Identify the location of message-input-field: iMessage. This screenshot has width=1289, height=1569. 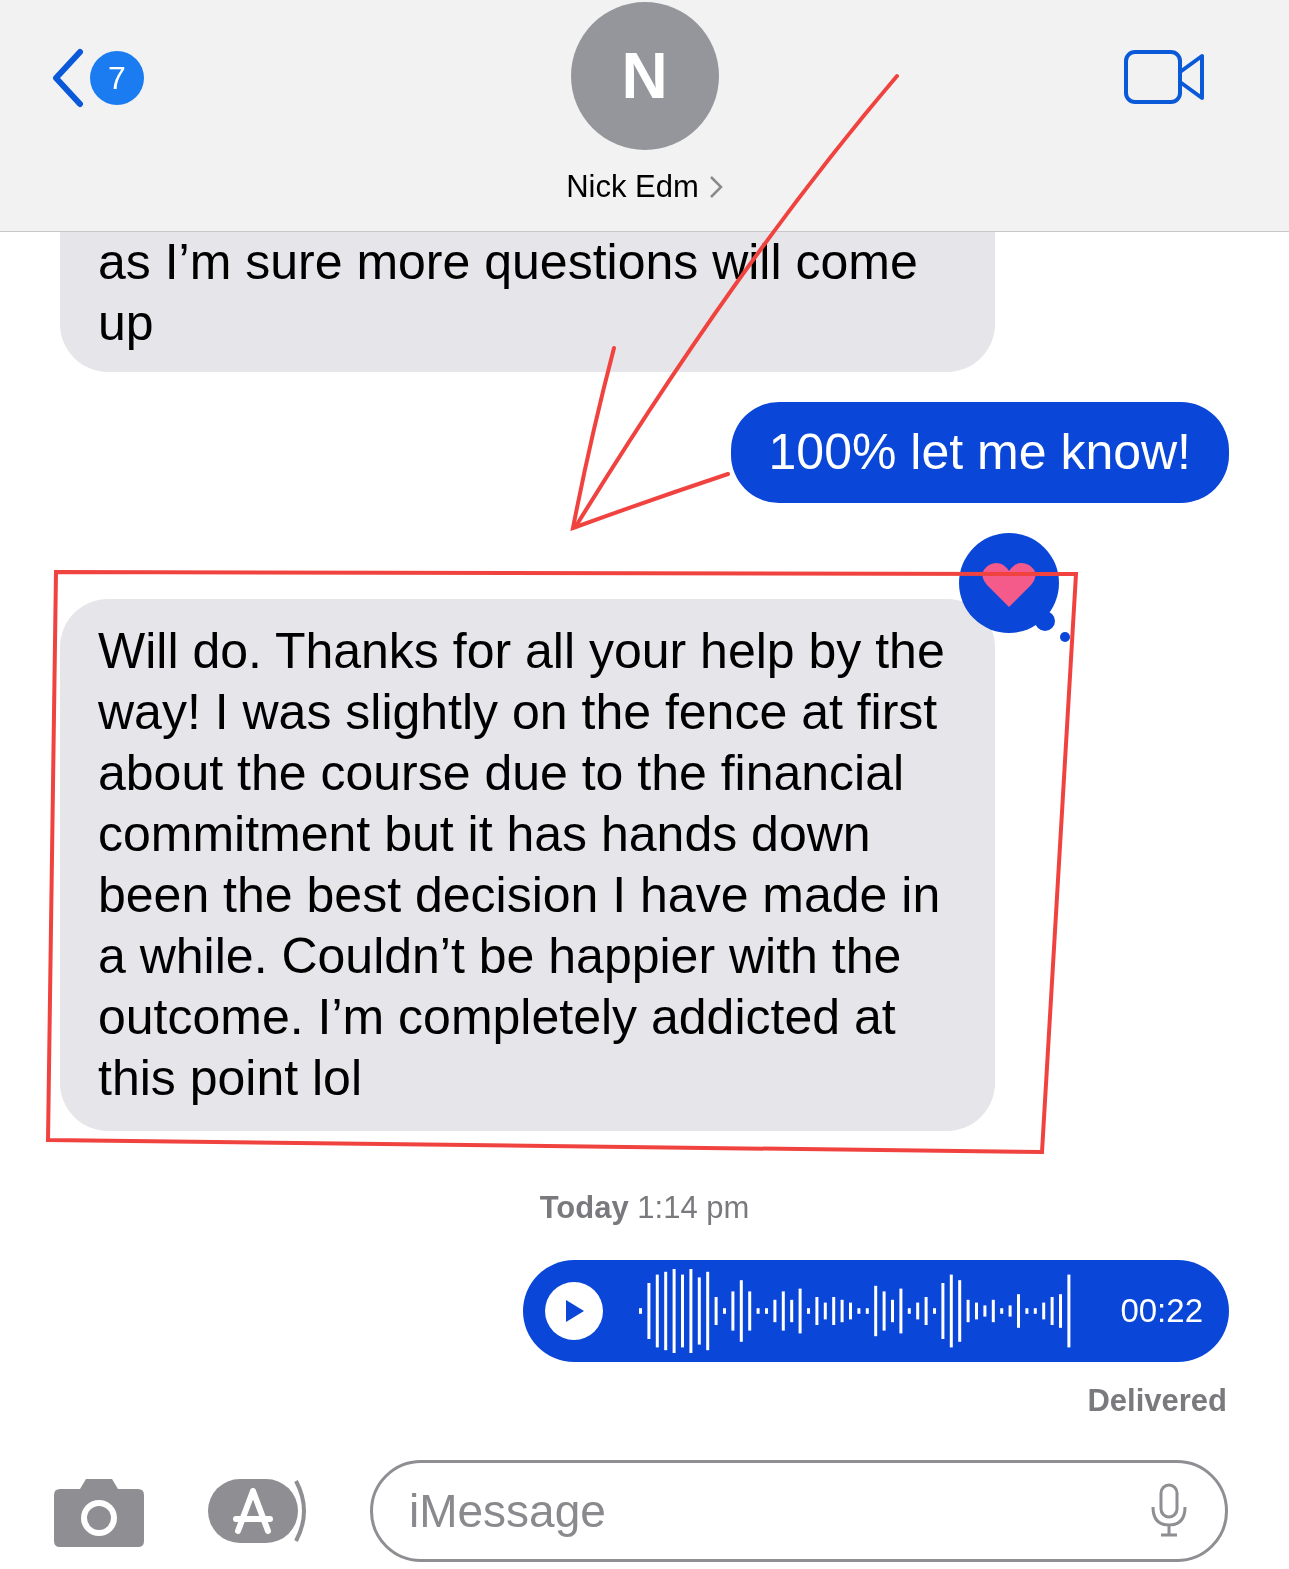
(799, 1511).